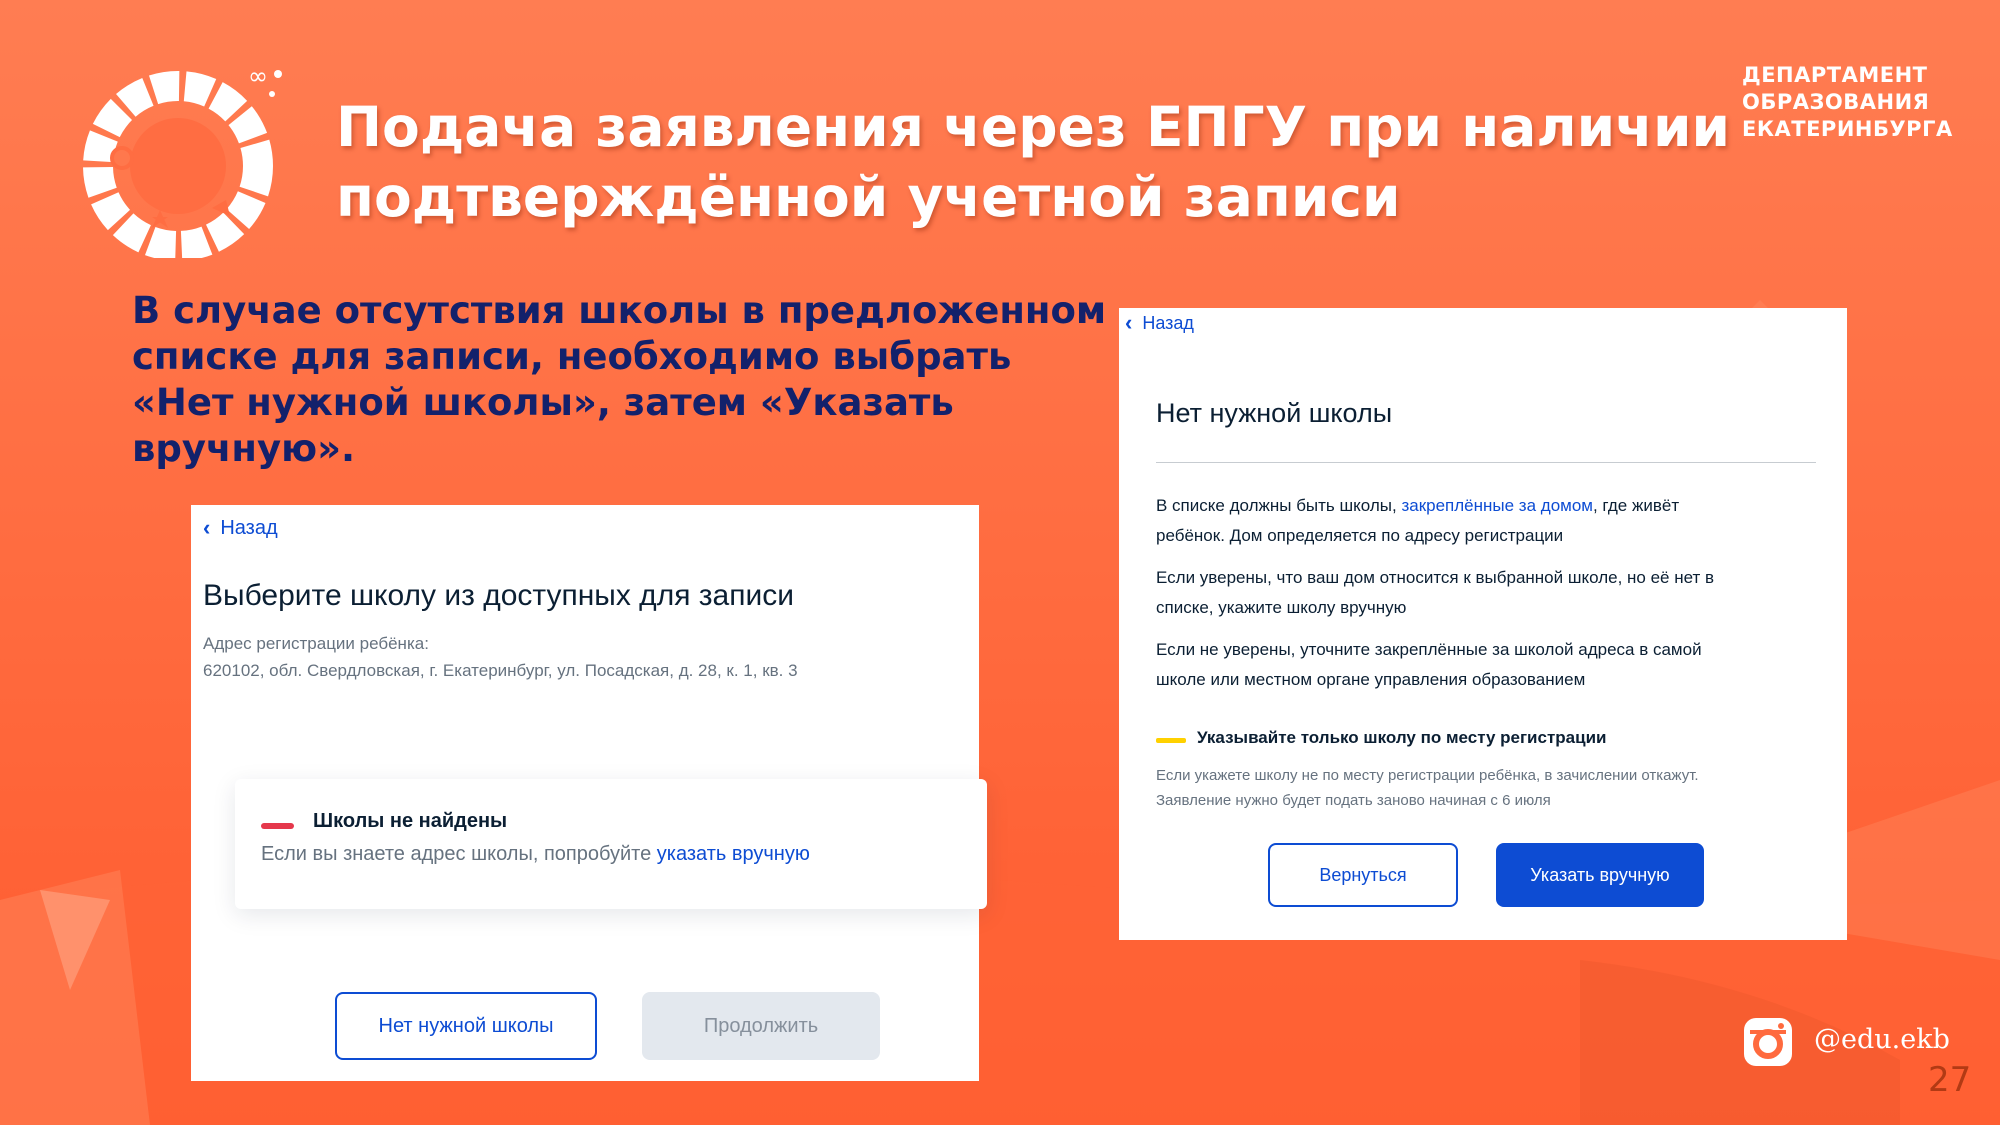 The width and height of the screenshot is (2000, 1125). What do you see at coordinates (182, 160) in the screenshot?
I see `logo-icon: ∞` at bounding box center [182, 160].